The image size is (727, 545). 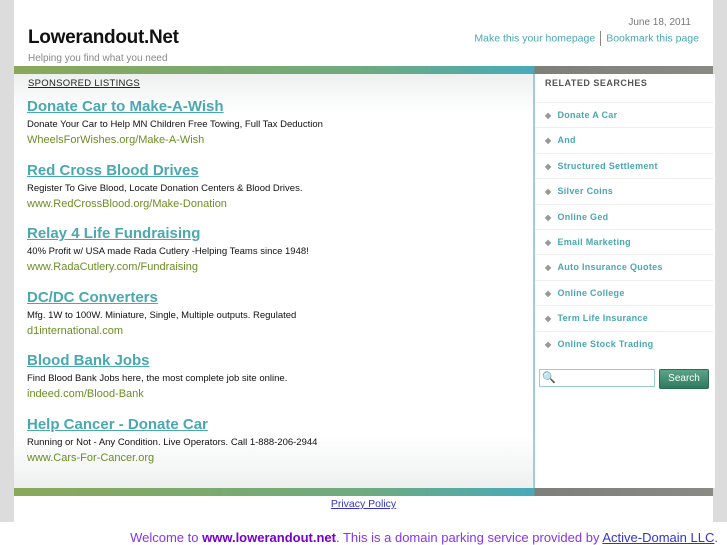 I want to click on ad-title: Red Cross Blood Drives, so click(x=164, y=170).